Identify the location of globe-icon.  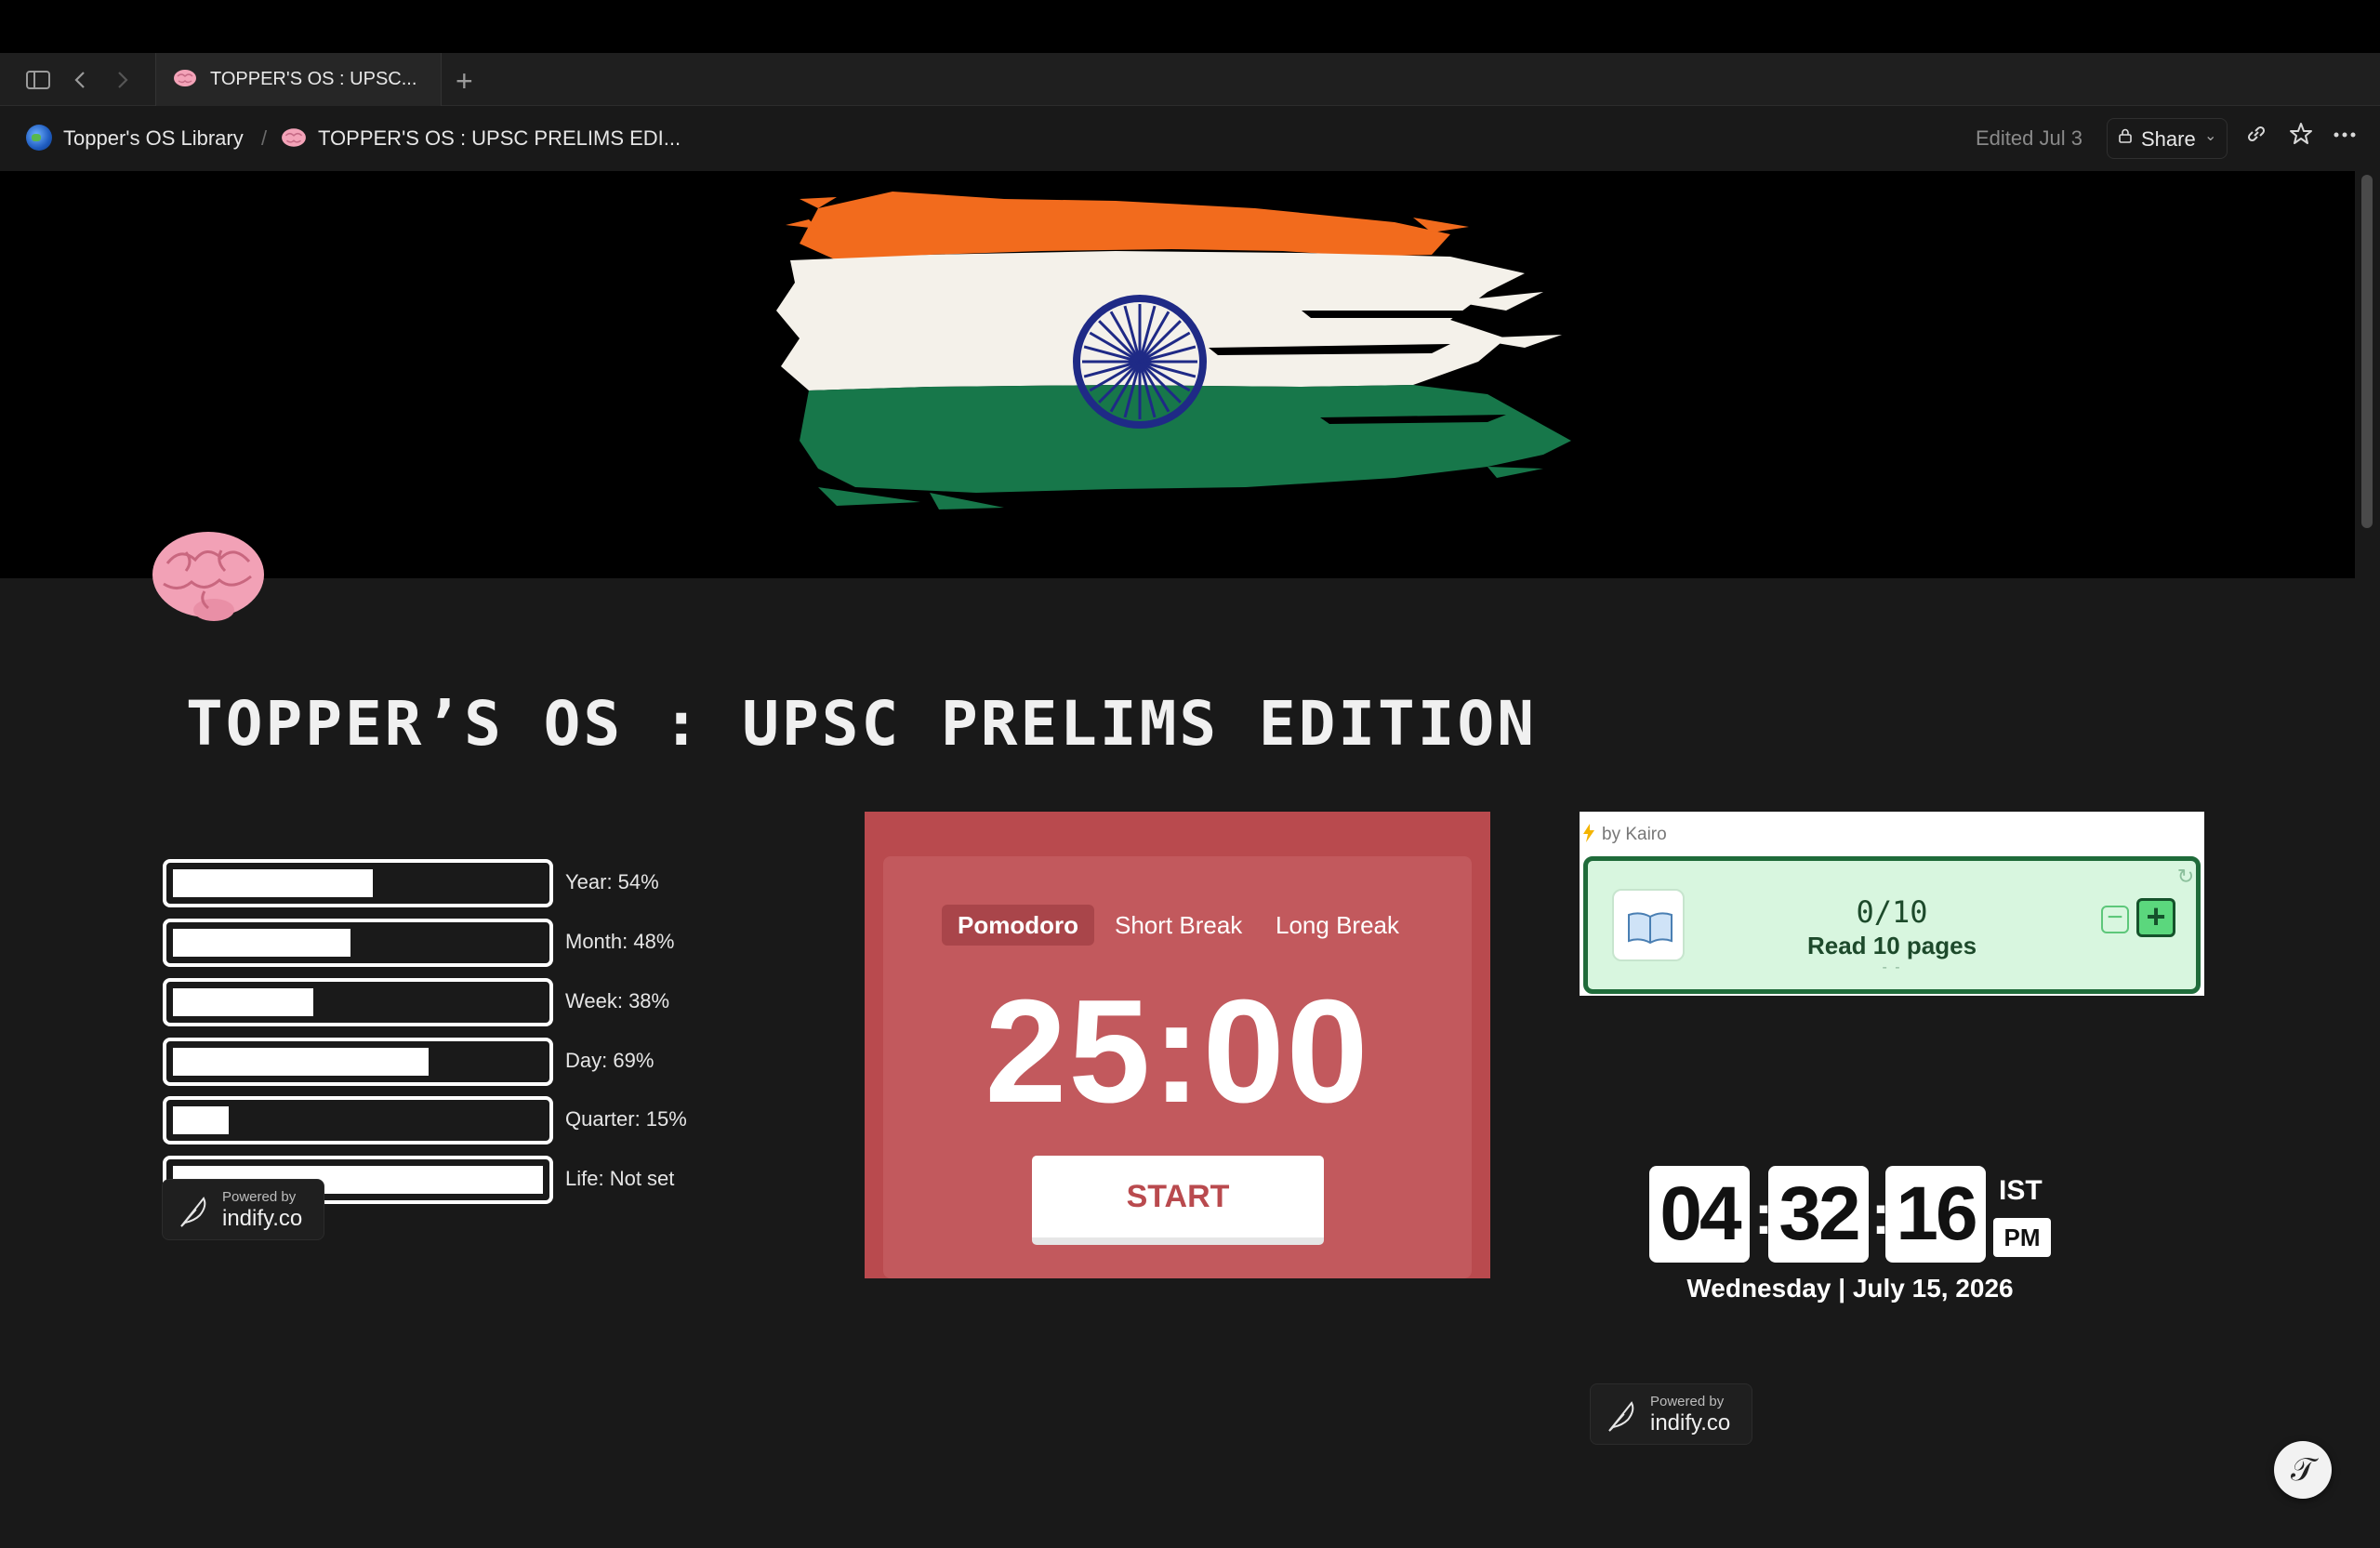
(39, 138).